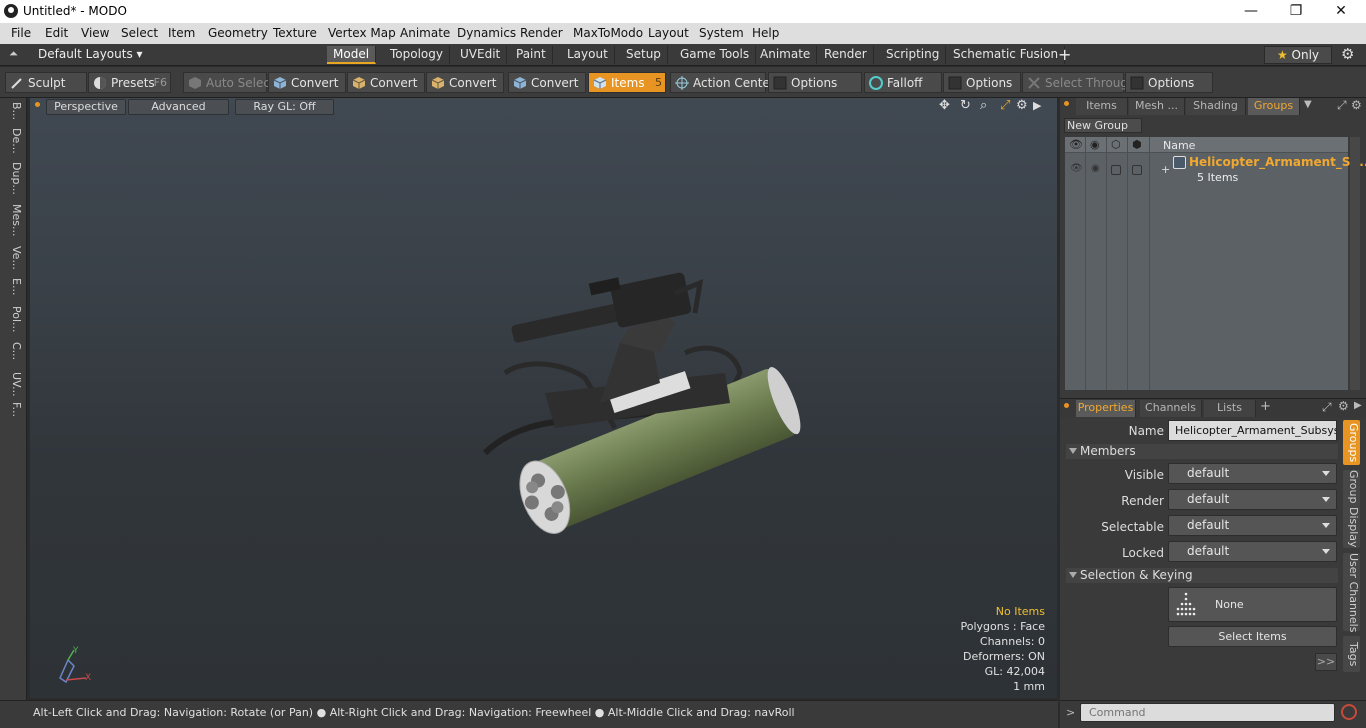  I want to click on tab-lists: Lists, so click(1230, 408).